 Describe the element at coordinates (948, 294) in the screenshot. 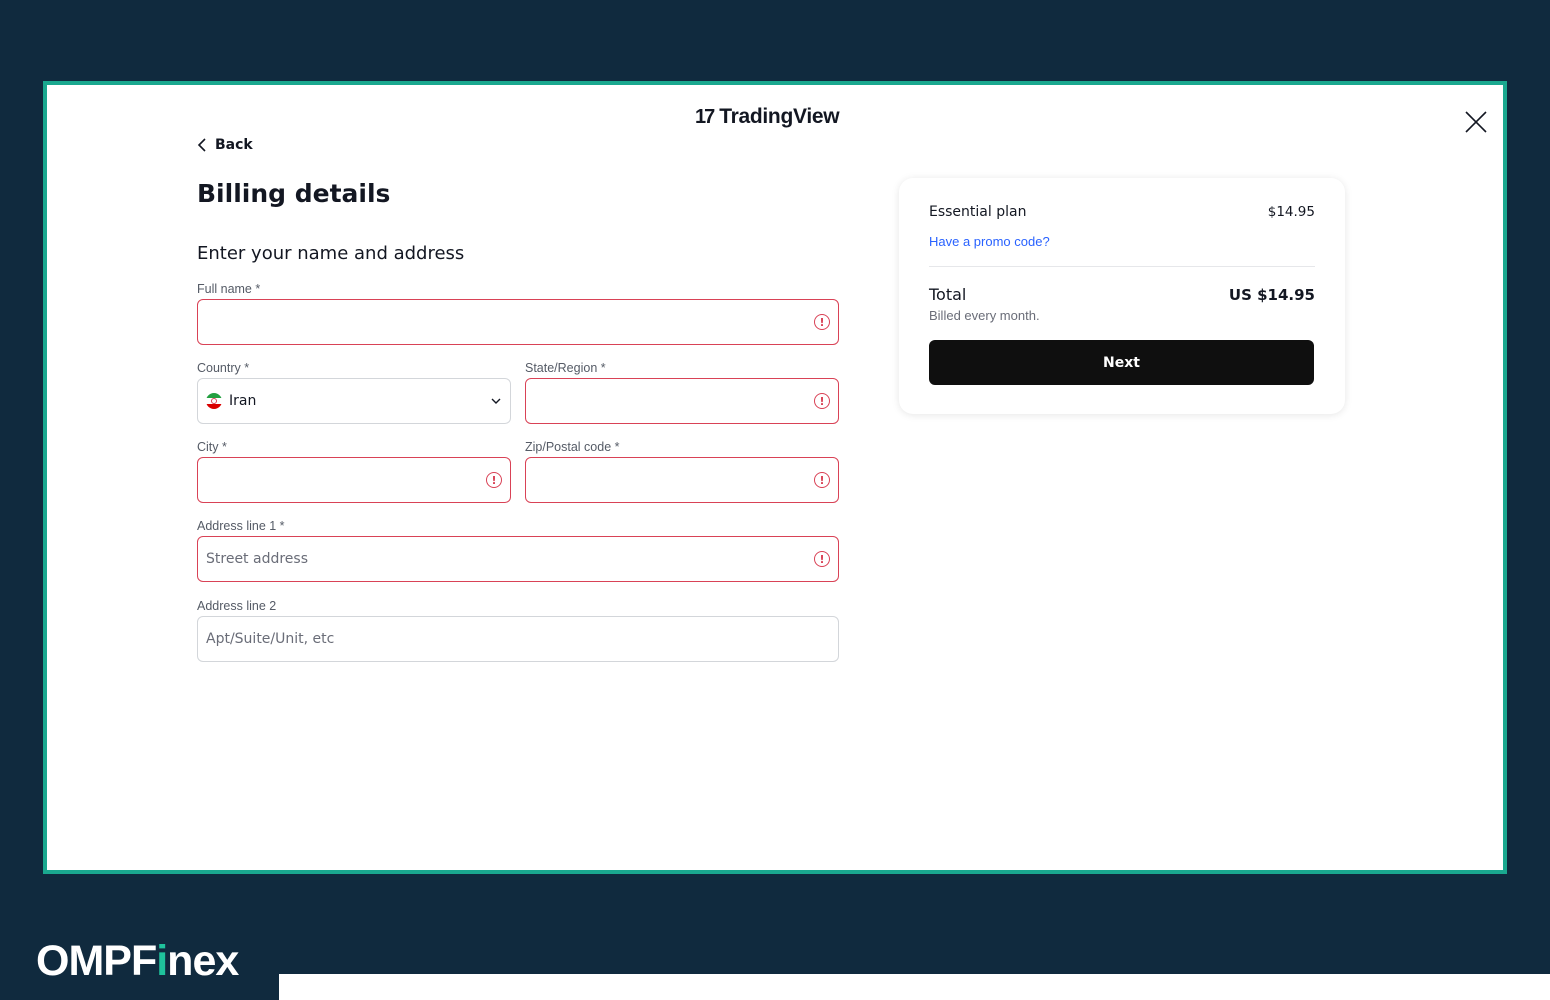

I see `total-label: Total` at that location.